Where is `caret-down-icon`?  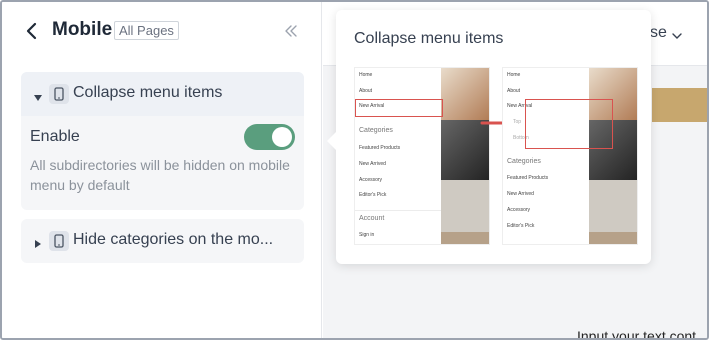
caret-down-icon is located at coordinates (38, 95).